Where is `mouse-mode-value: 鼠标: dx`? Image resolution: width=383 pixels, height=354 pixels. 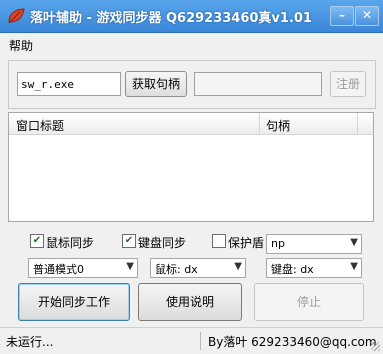
mouse-mode-value: 鼠标: dx is located at coordinates (176, 269).